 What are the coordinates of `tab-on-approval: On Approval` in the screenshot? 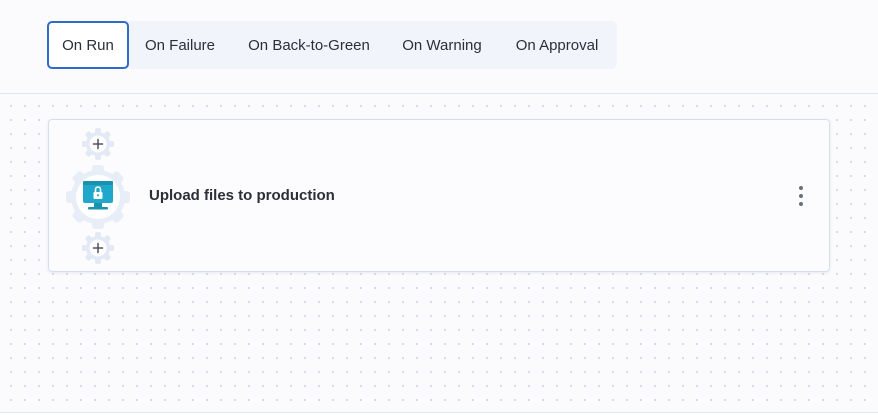 It's located at (557, 45).